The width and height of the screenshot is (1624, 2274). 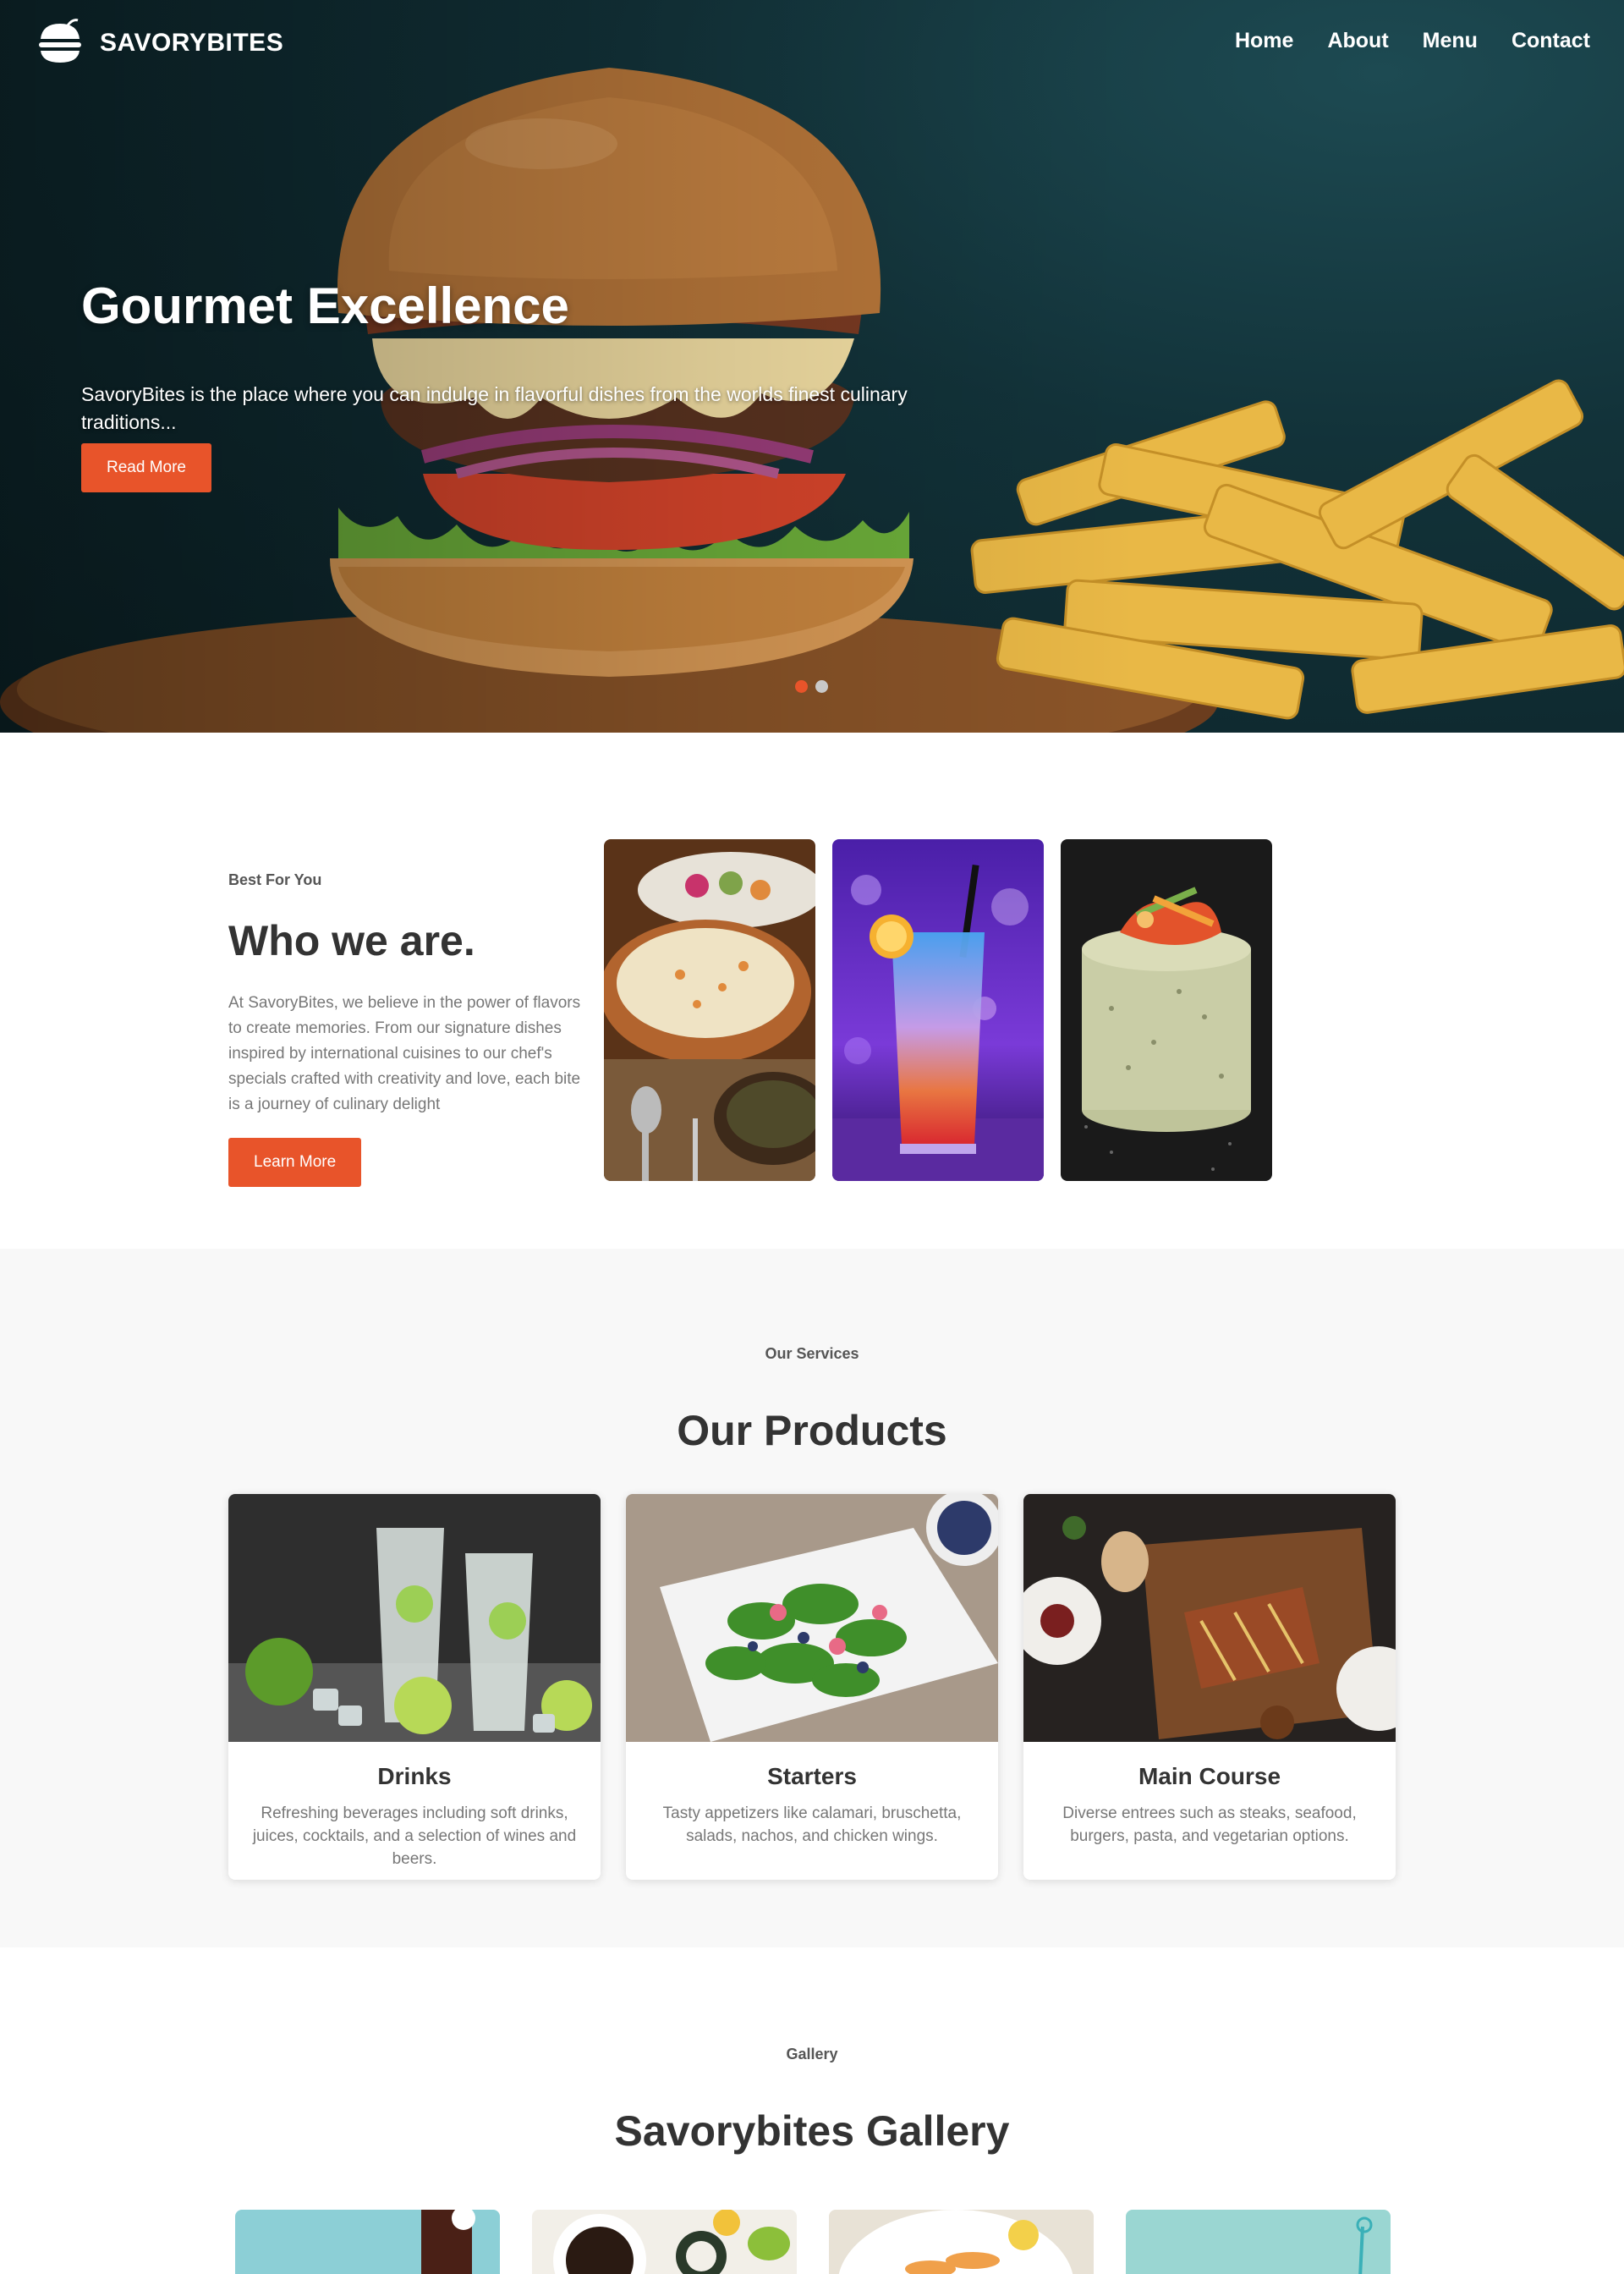 I want to click on main-nav: Home About Menu Contact, so click(x=1413, y=41).